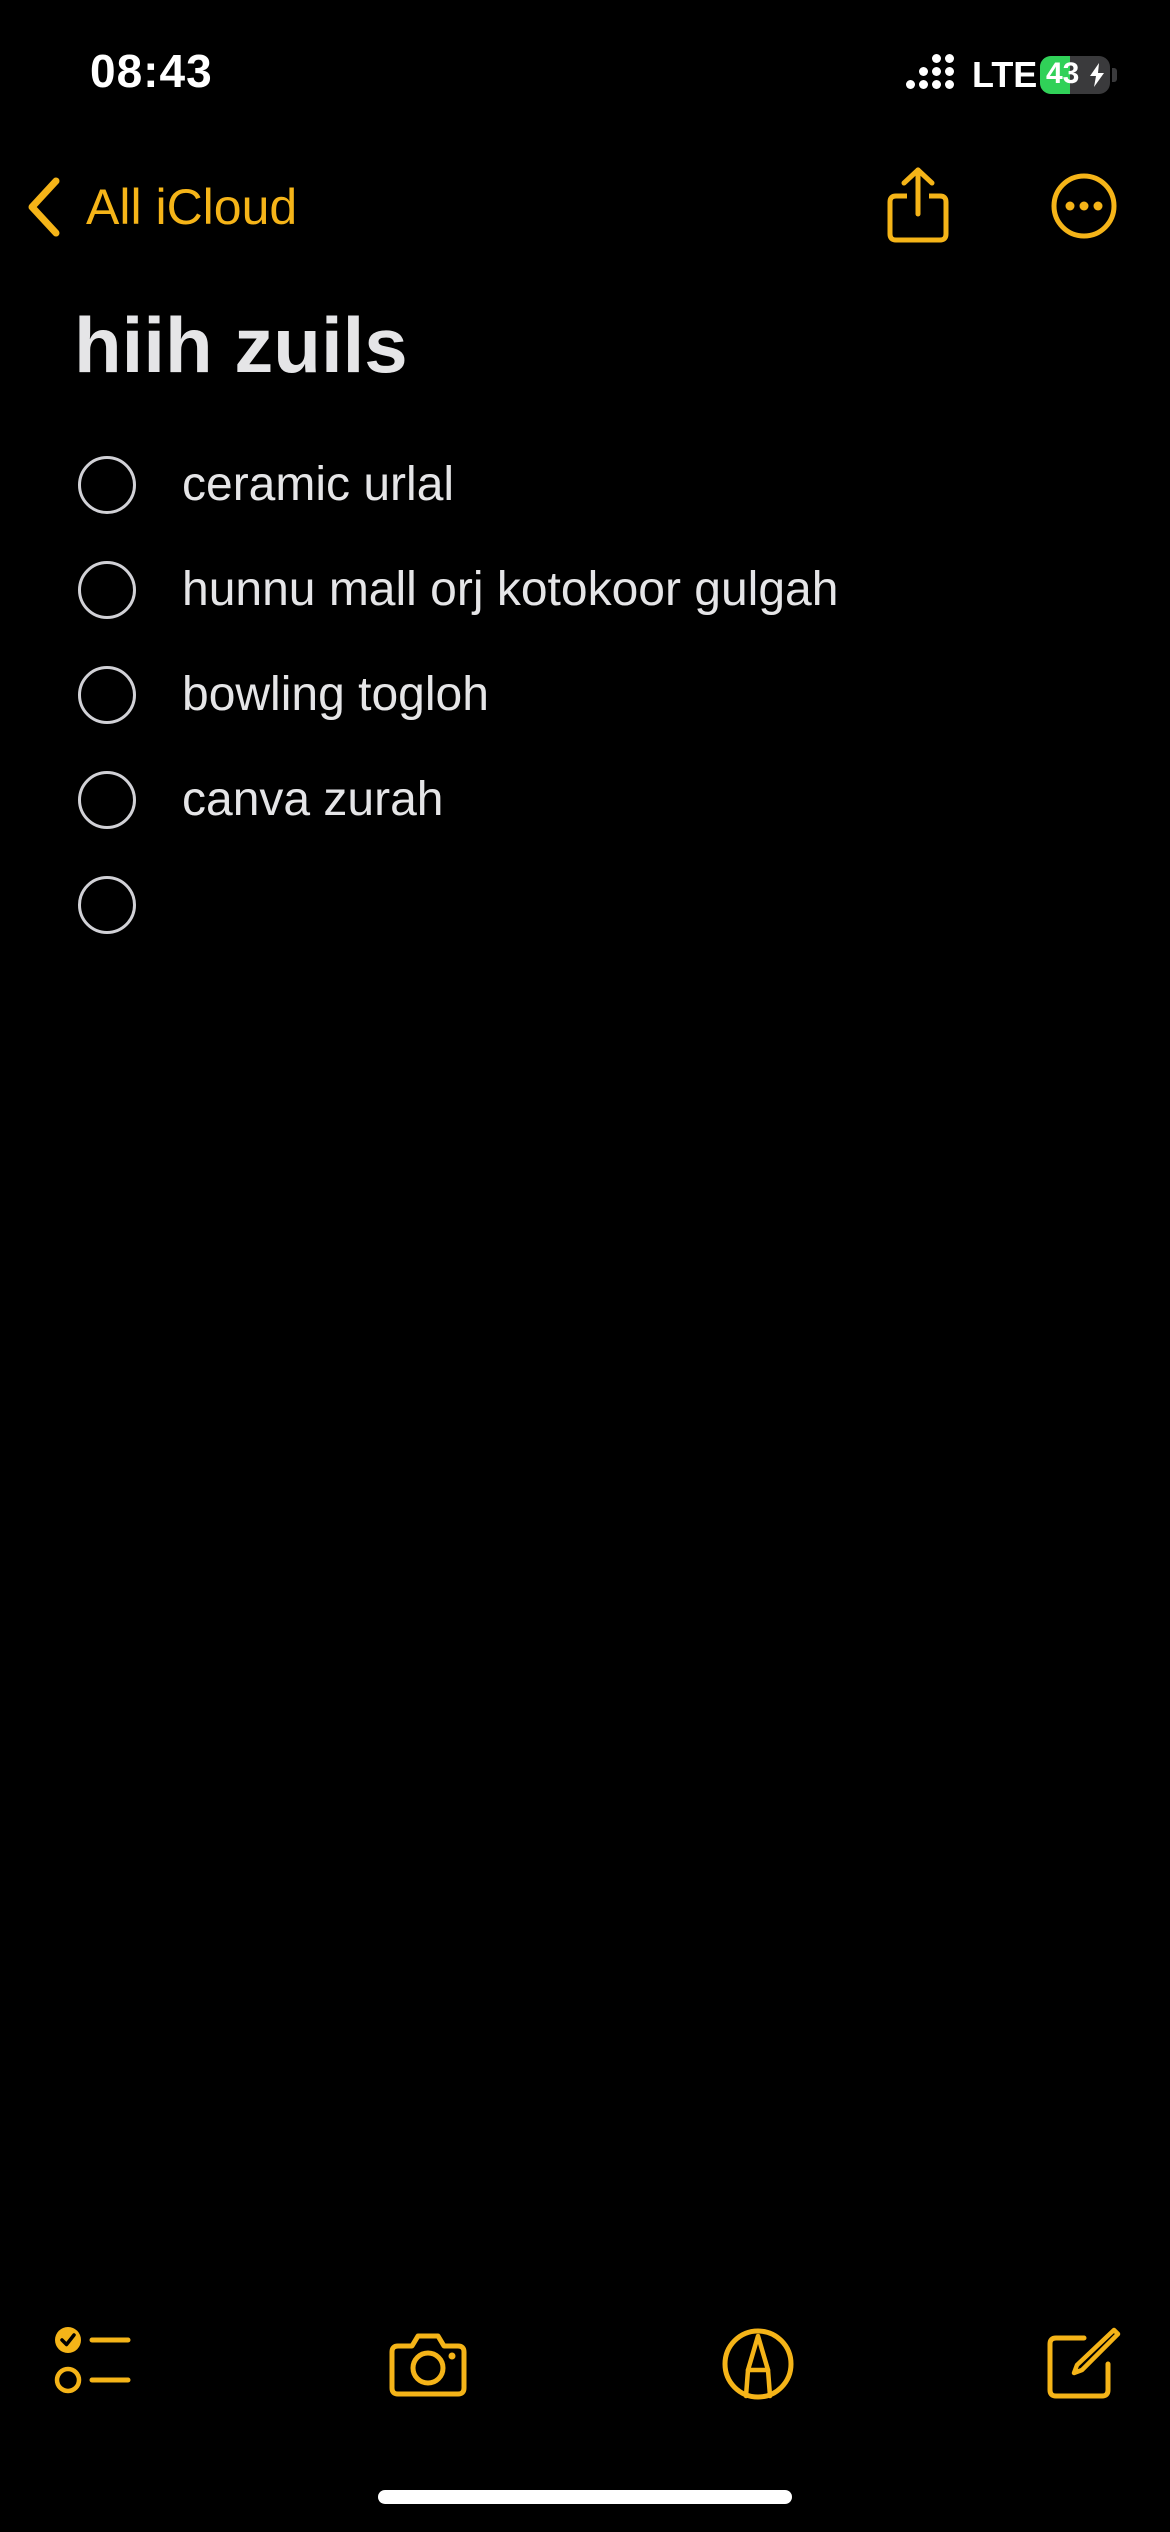 The image size is (1170, 2532). I want to click on camera-icon, so click(428, 2365).